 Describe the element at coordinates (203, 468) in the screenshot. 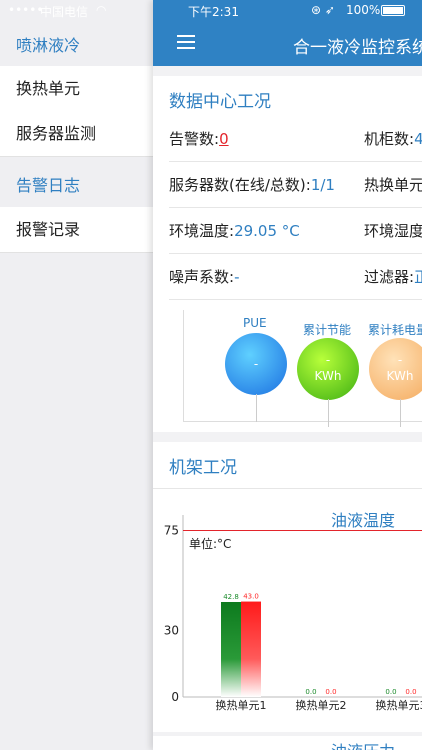

I see `rack-heading: 机架工况` at that location.